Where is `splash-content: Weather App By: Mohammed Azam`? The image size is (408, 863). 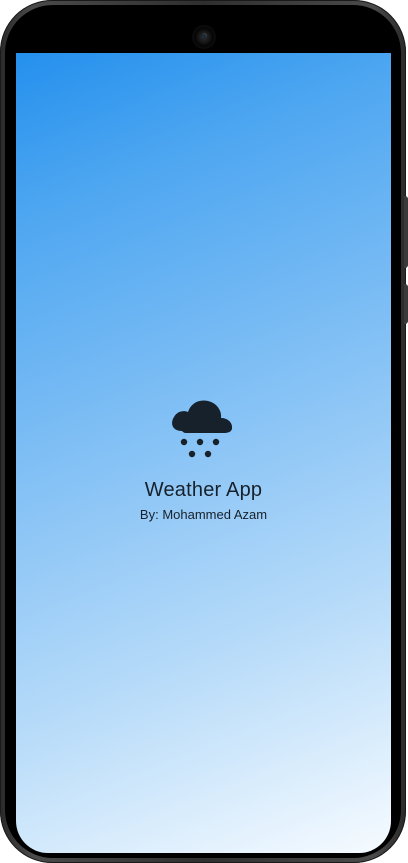 splash-content: Weather App By: Mohammed Azam is located at coordinates (203, 453).